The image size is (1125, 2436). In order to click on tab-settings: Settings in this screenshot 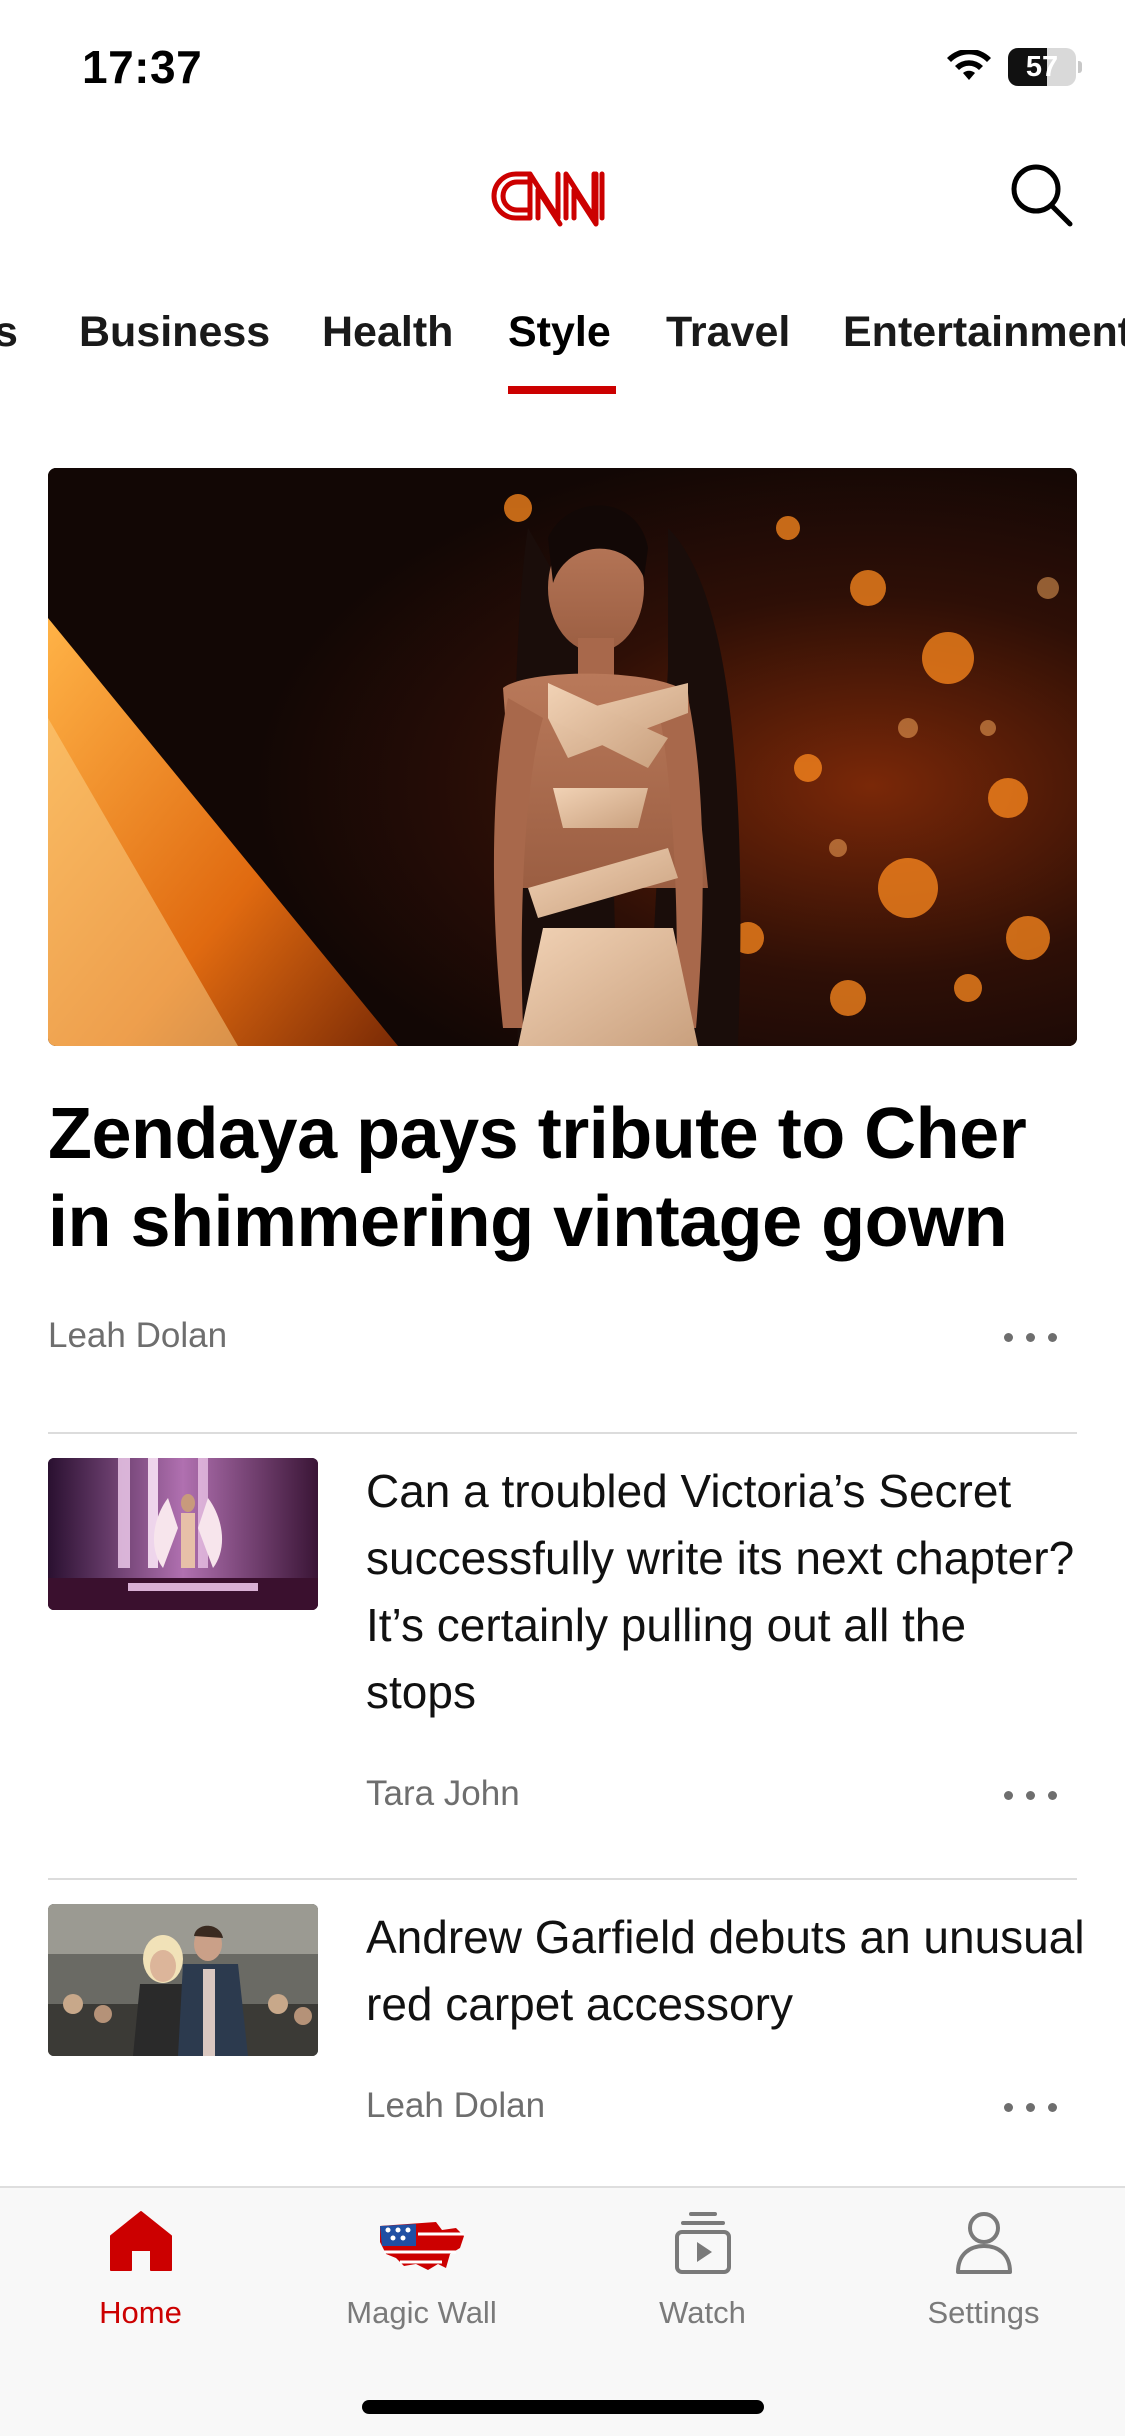, I will do `click(983, 2273)`.